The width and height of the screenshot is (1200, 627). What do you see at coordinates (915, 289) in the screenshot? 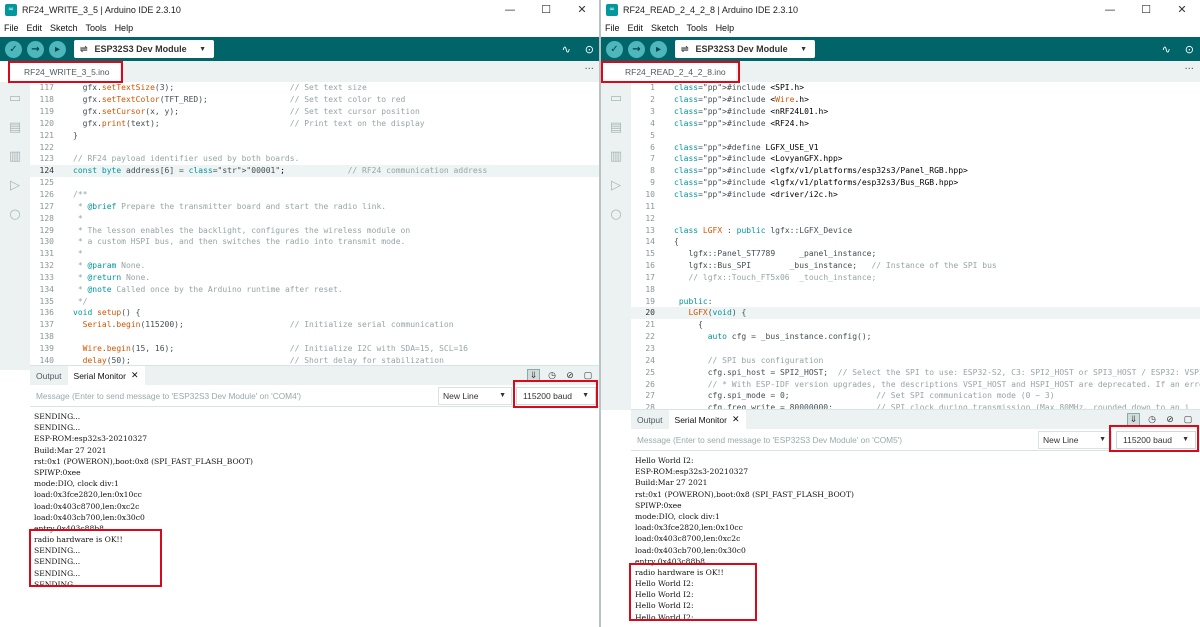
I see `code-line: 18` at bounding box center [915, 289].